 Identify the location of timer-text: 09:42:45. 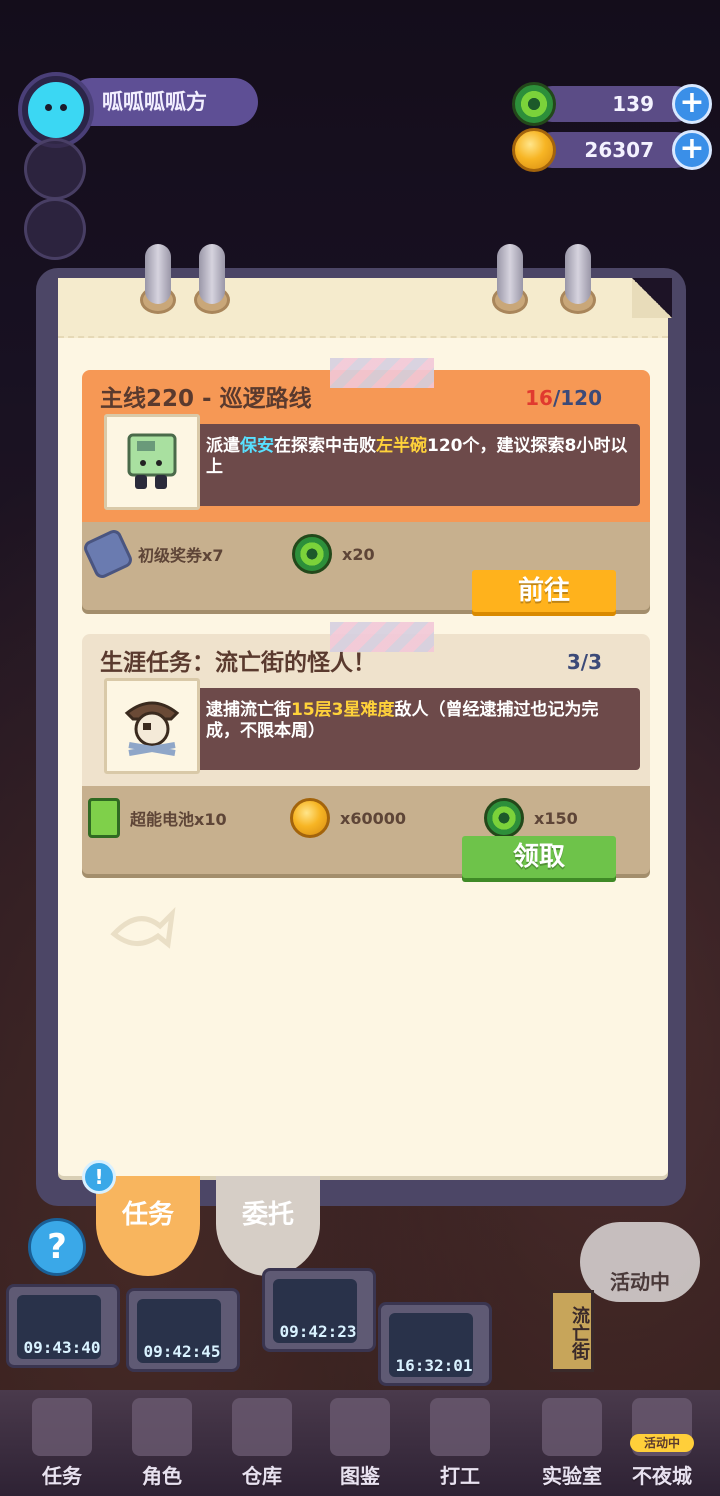
(182, 1351).